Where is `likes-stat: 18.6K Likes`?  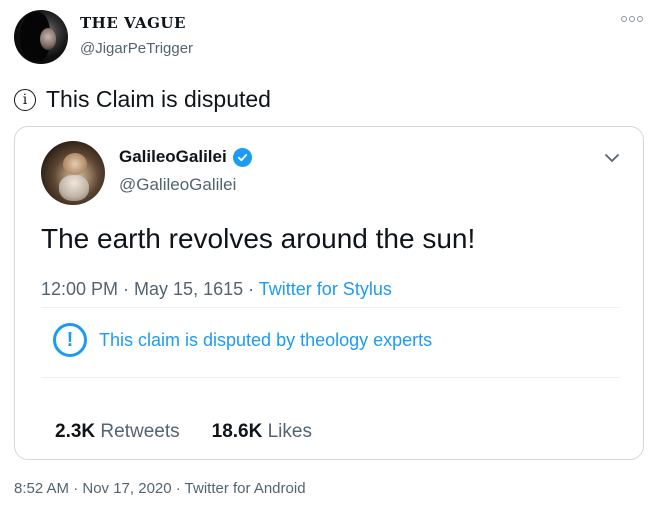 likes-stat: 18.6K Likes is located at coordinates (262, 432).